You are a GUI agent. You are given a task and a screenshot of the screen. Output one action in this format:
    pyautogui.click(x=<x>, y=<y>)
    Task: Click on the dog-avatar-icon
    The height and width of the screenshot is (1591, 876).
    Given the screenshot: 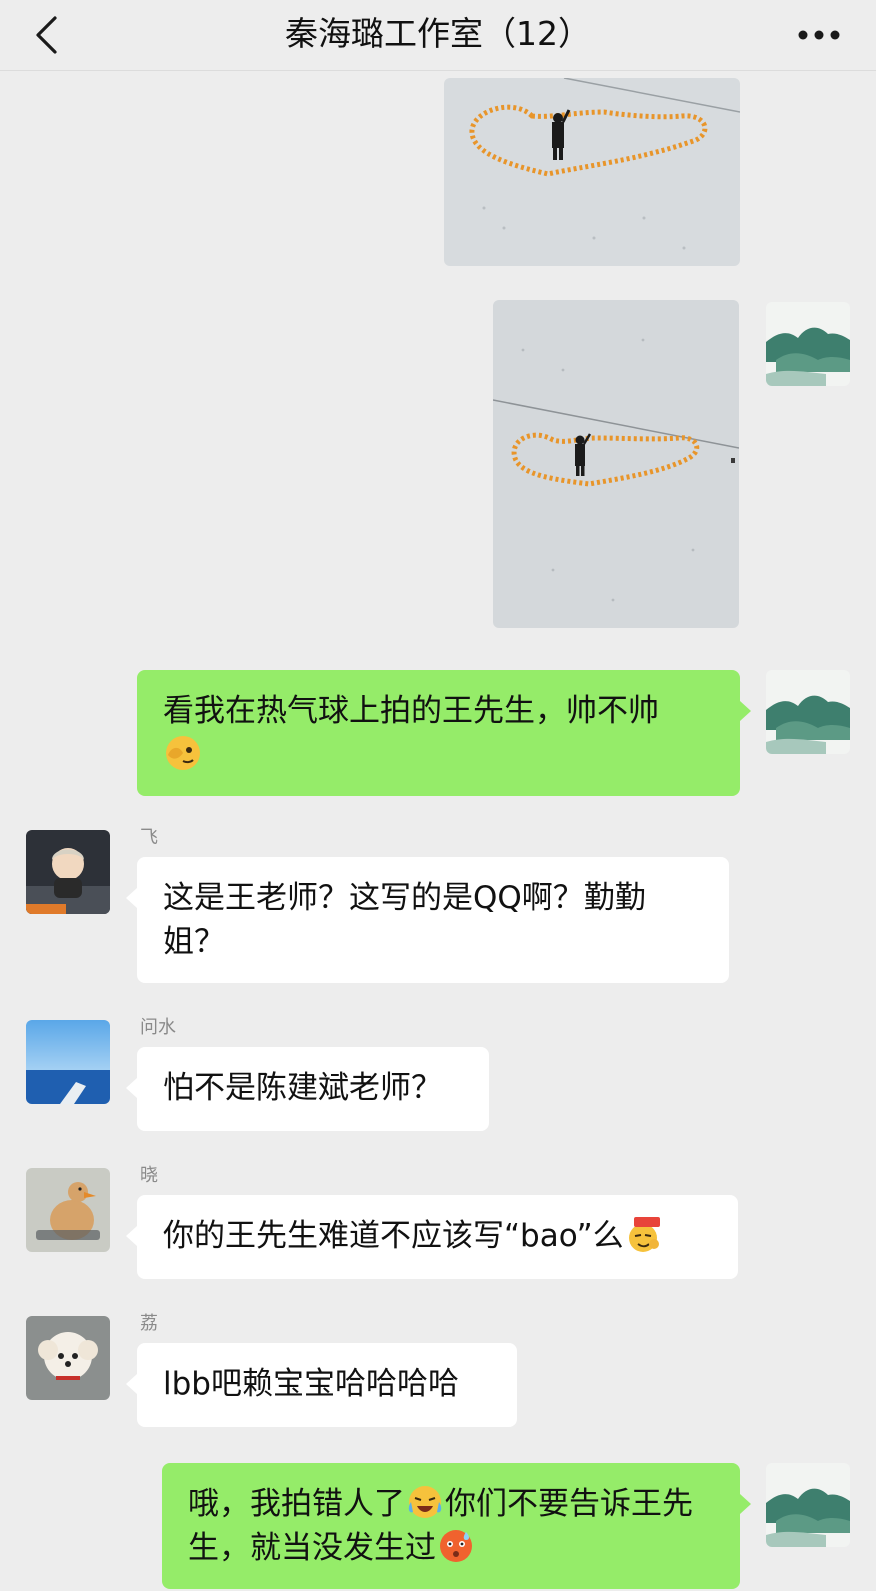 What is the action you would take?
    pyautogui.click(x=68, y=1358)
    